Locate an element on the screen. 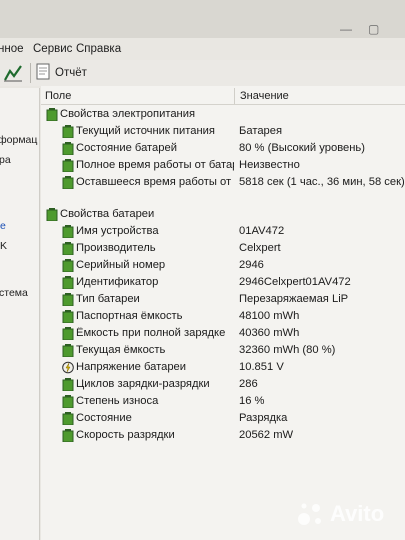  field-label: Скорость разрядки is located at coordinates (125, 435).